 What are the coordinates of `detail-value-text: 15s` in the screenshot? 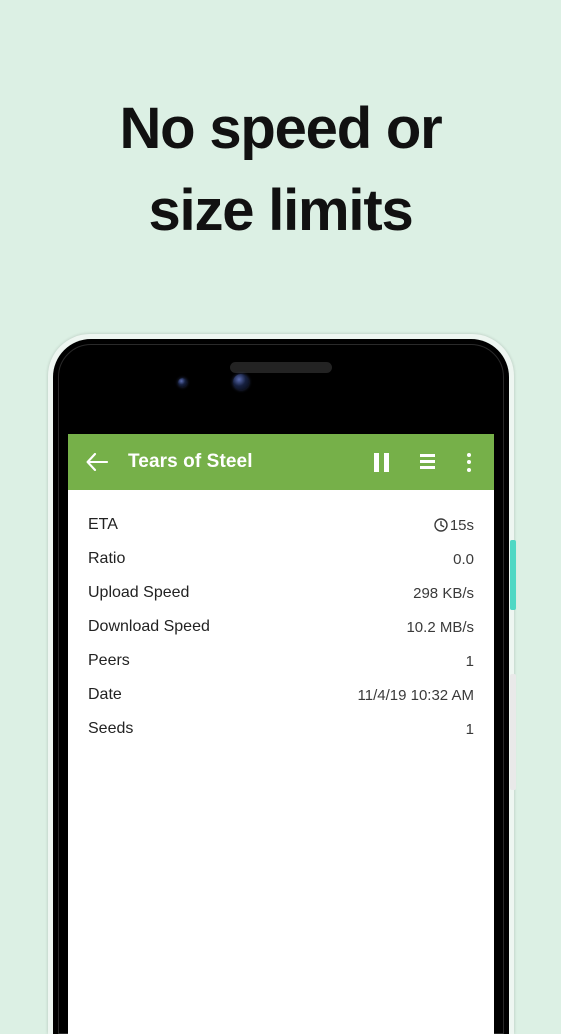 It's located at (461, 525).